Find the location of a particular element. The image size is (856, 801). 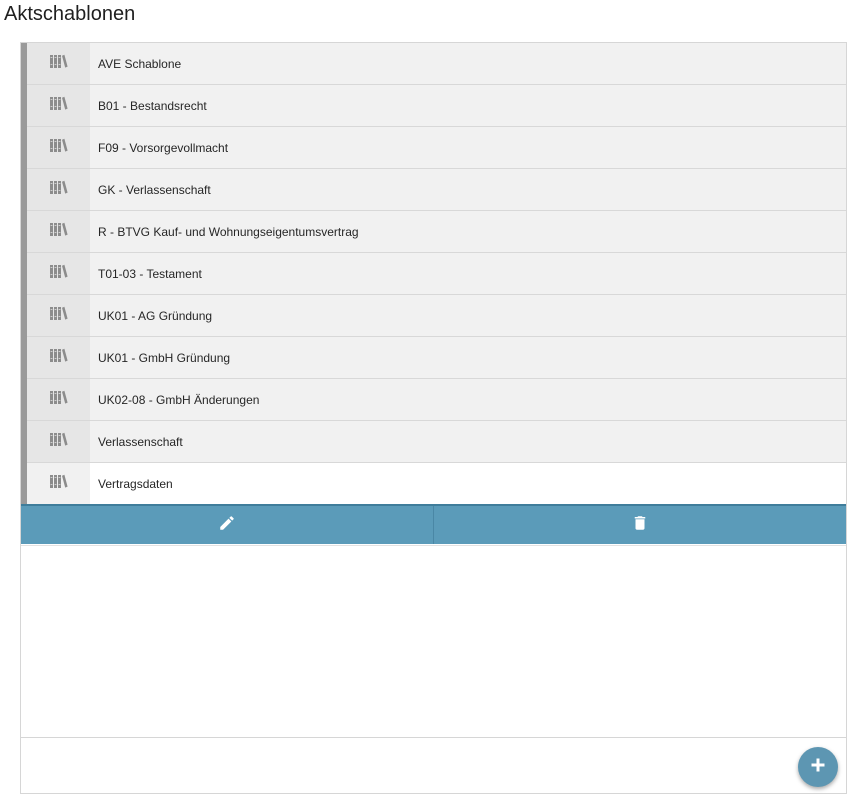

template-list-item: UK01 - GmbH Gründung is located at coordinates (433, 358).